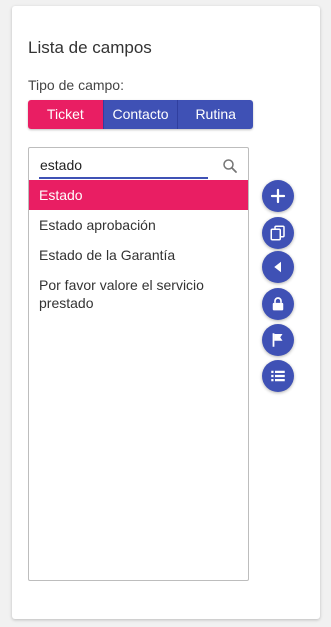 The height and width of the screenshot is (627, 331). I want to click on panel-title: Lista de campos, so click(90, 47).